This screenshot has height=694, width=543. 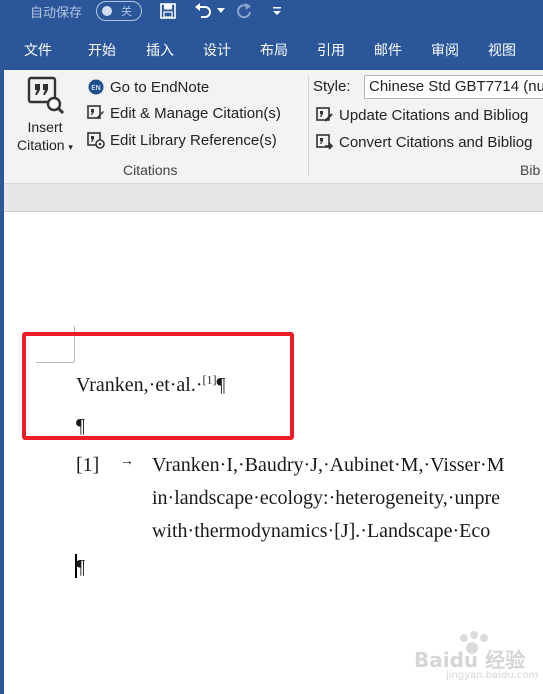 I want to click on reference-number: [1], so click(x=88, y=465).